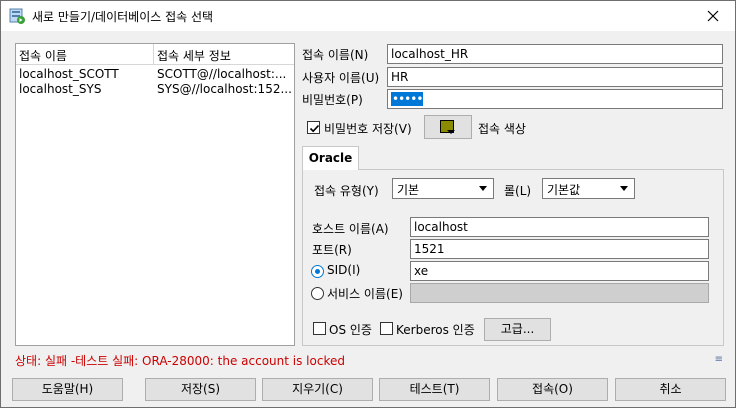 The image size is (736, 408). Describe the element at coordinates (552, 389) in the screenshot. I see `connect-button: 접속(O)` at that location.